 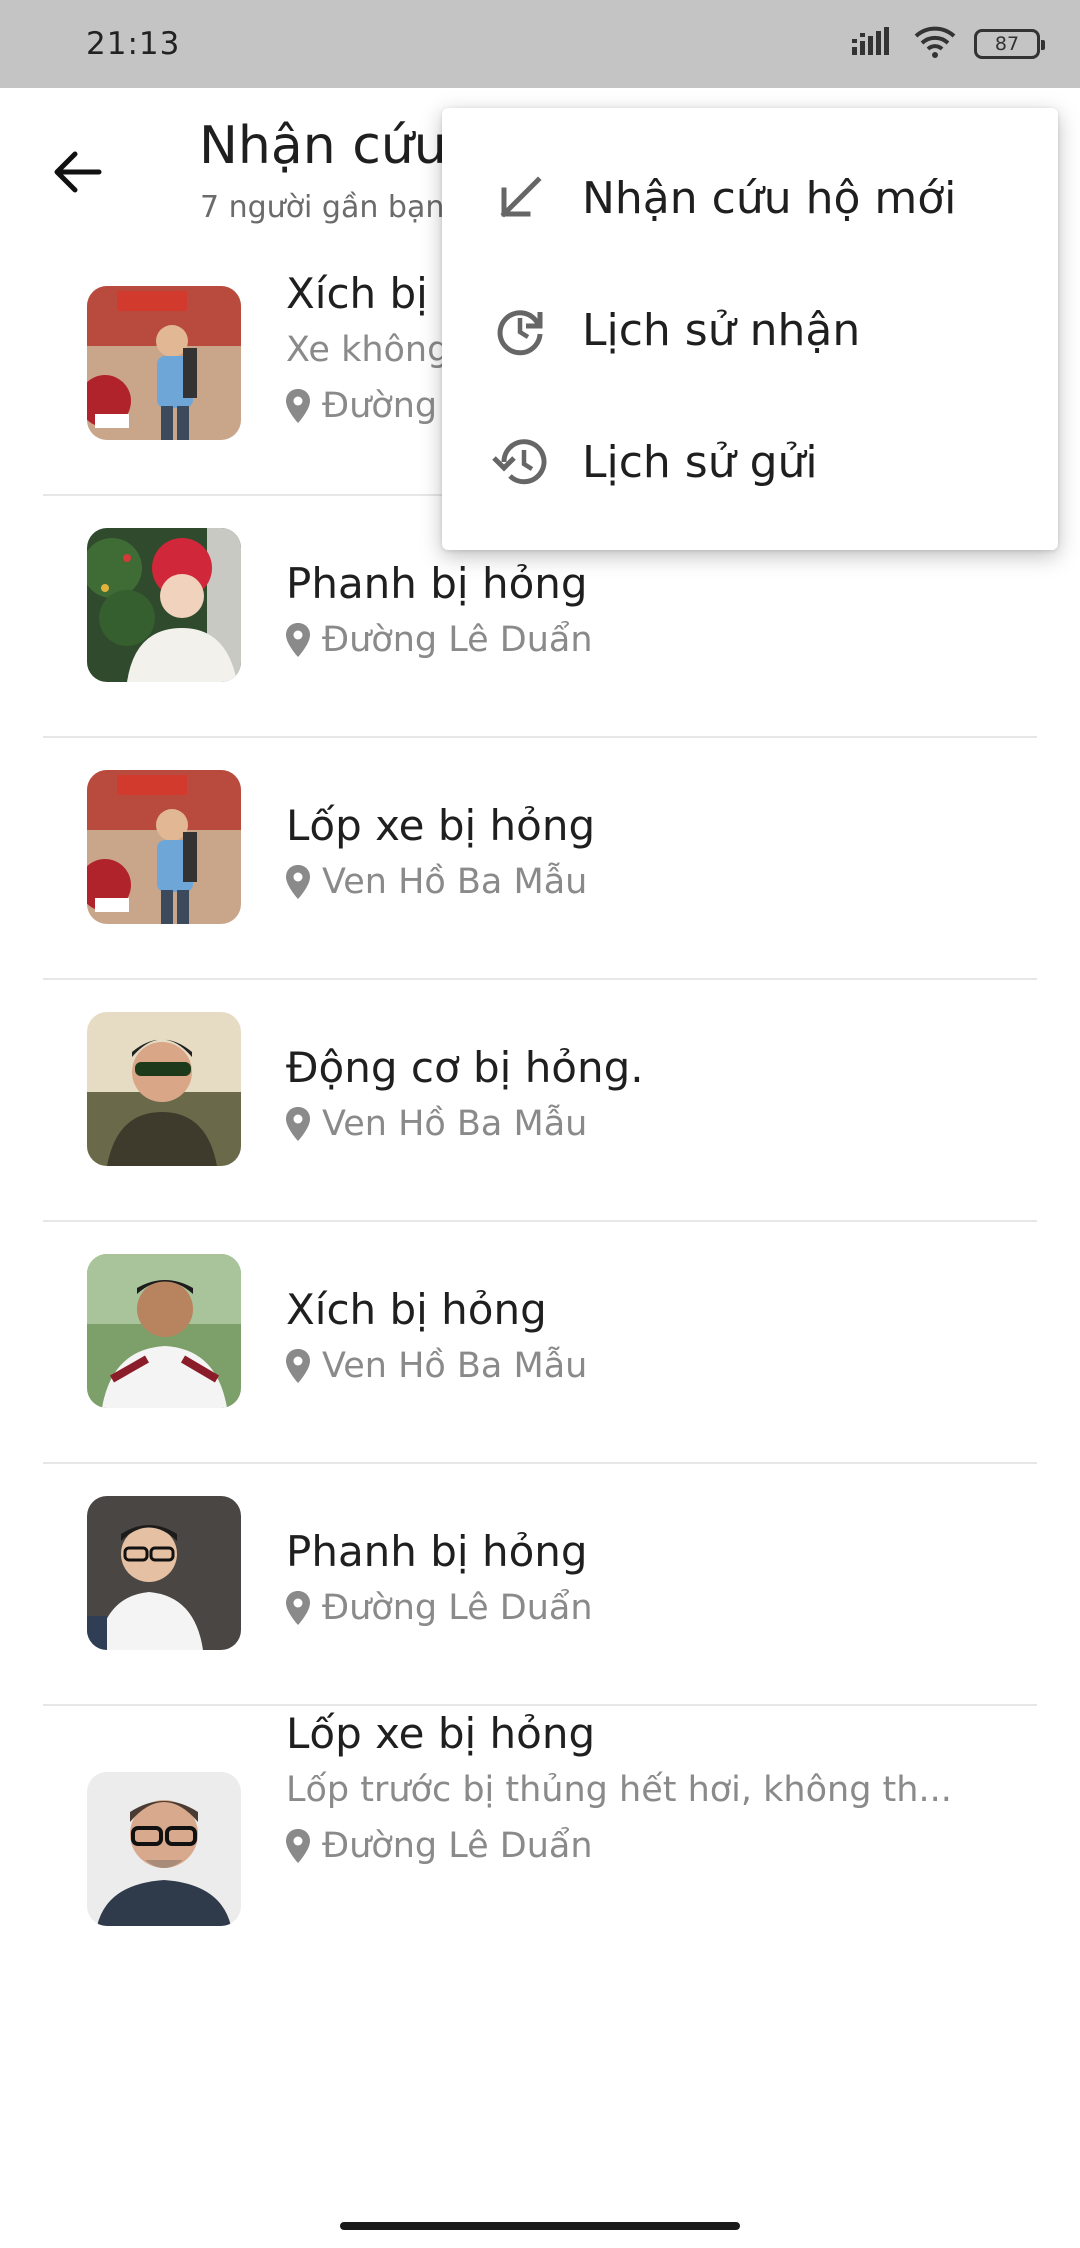 I want to click on request-title: Xích bị hỏng, so click(x=416, y=1309).